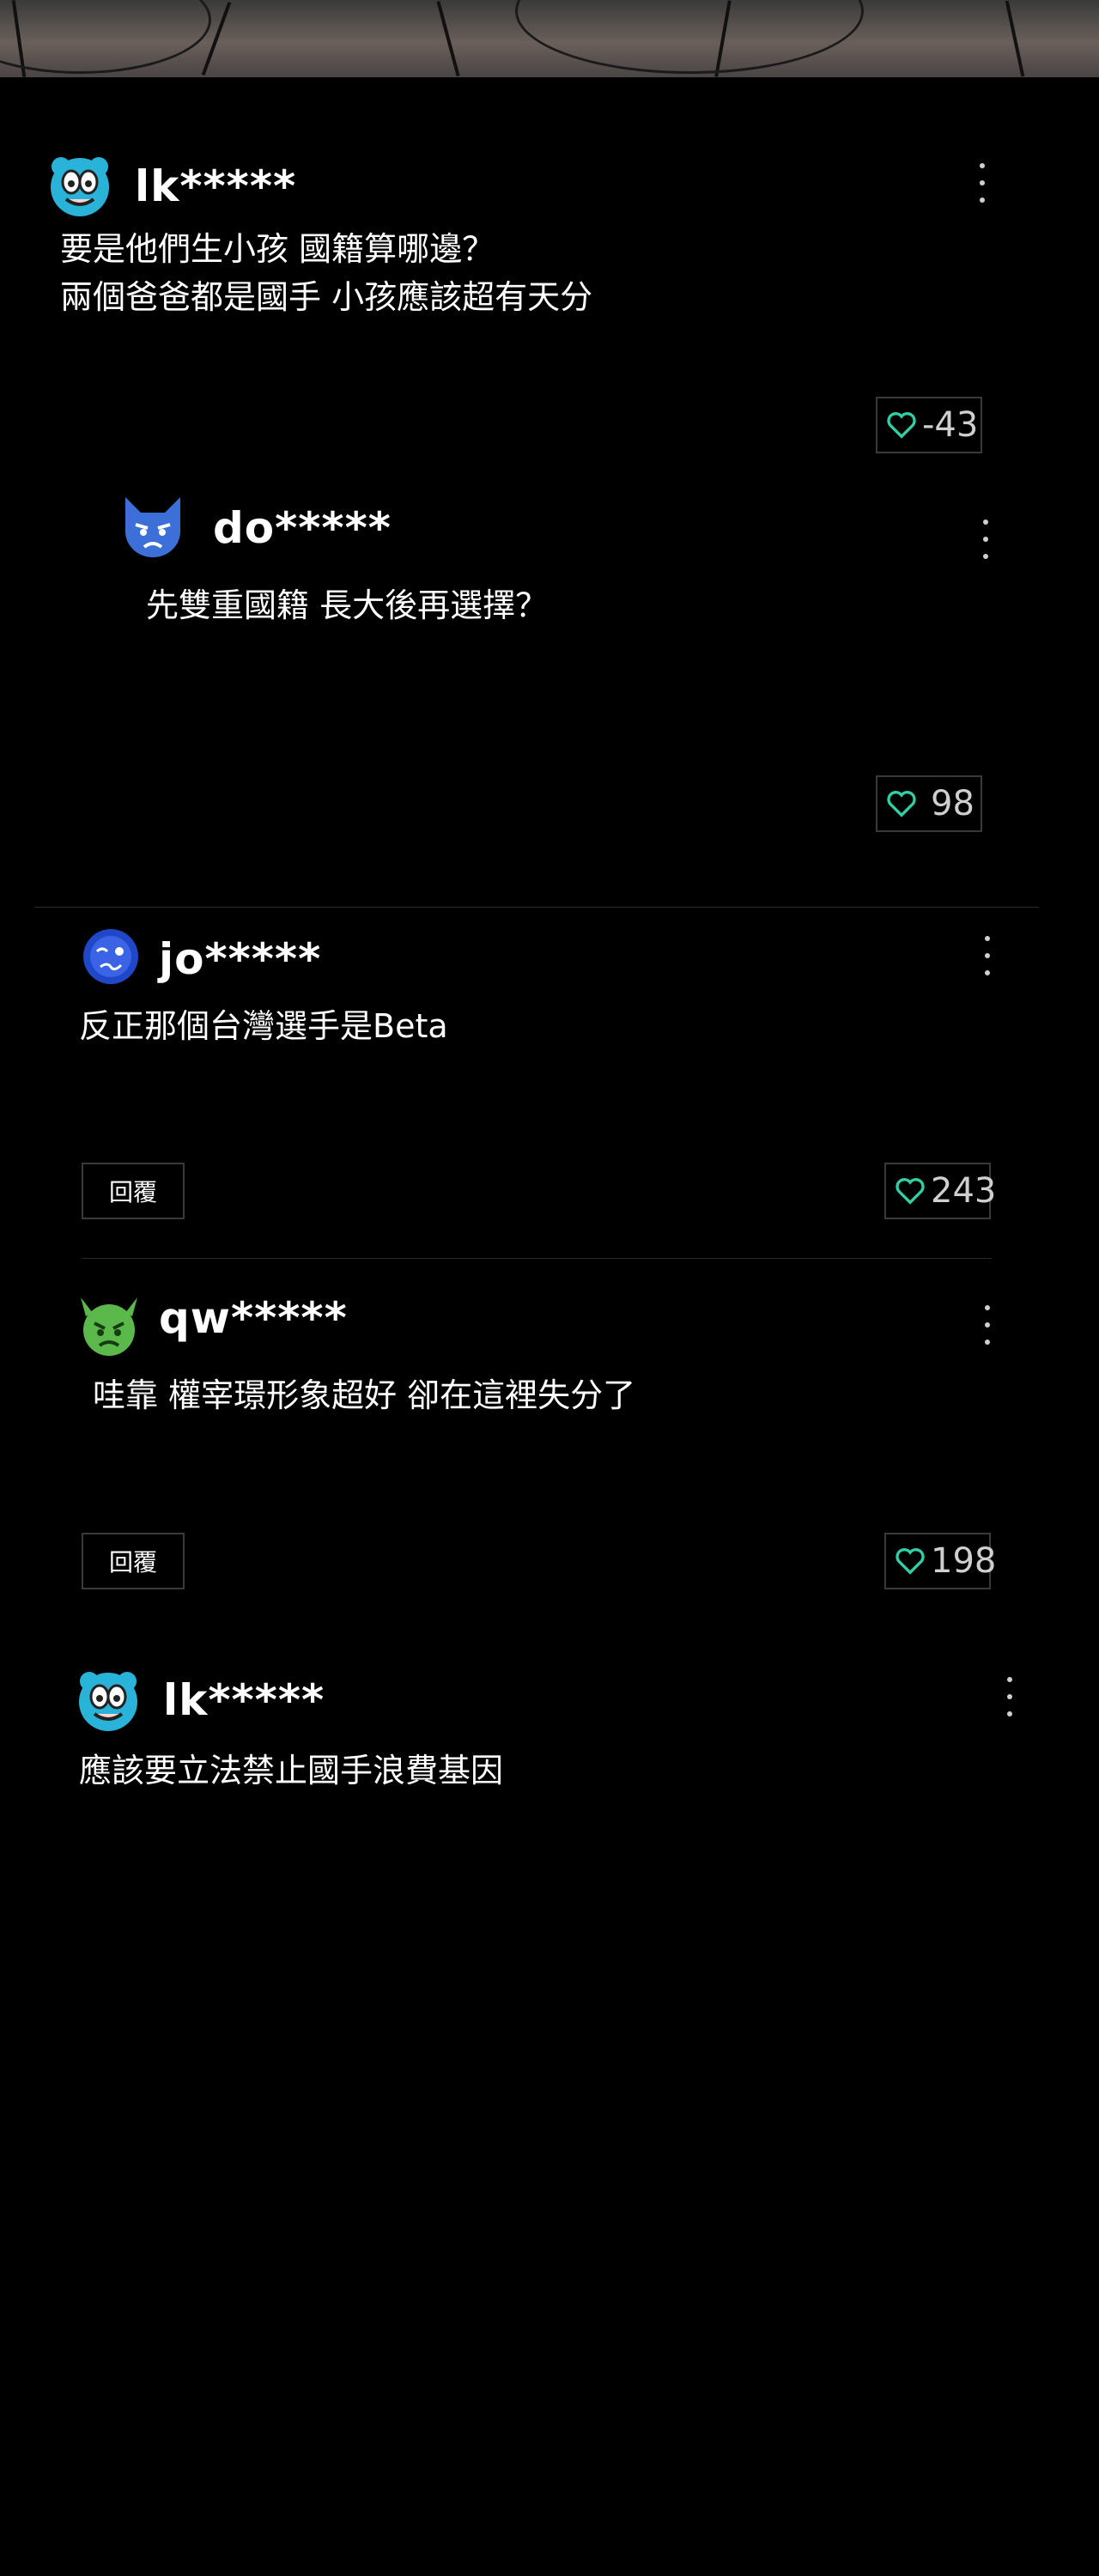 This screenshot has width=1099, height=2576. What do you see at coordinates (964, 1191) in the screenshot?
I see `like-count: 243` at bounding box center [964, 1191].